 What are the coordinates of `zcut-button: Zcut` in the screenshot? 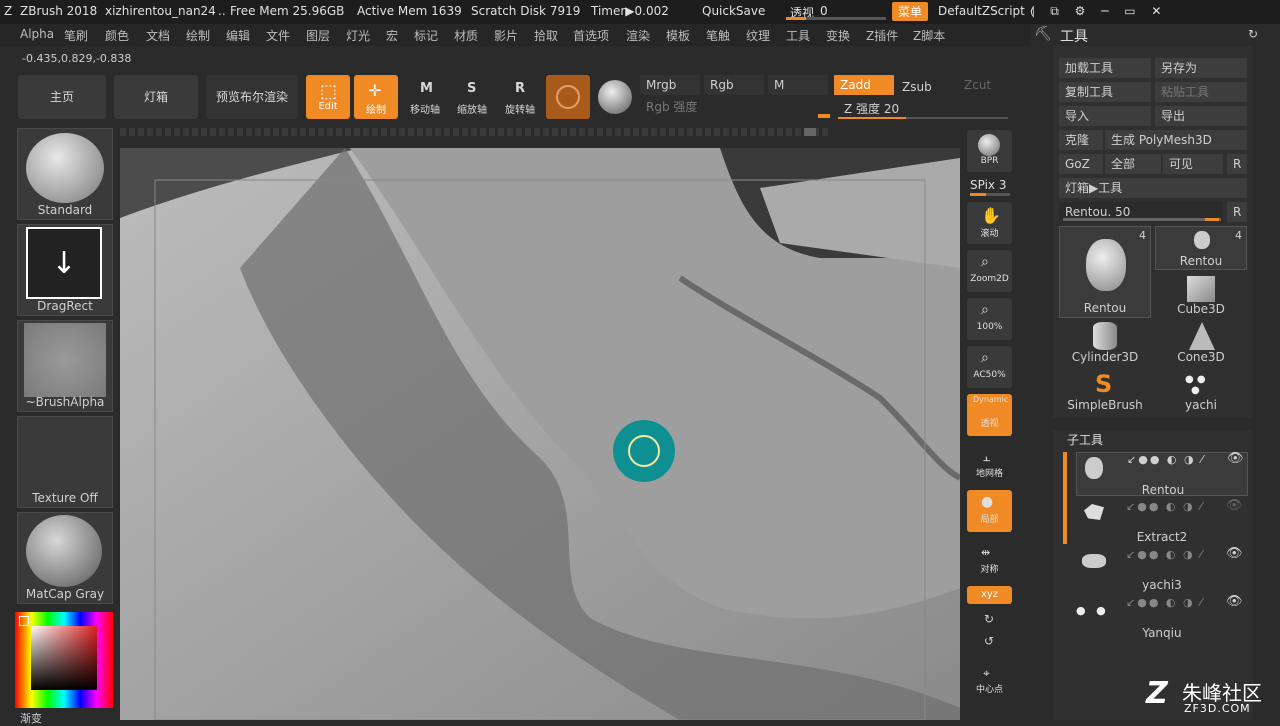 It's located at (983, 85).